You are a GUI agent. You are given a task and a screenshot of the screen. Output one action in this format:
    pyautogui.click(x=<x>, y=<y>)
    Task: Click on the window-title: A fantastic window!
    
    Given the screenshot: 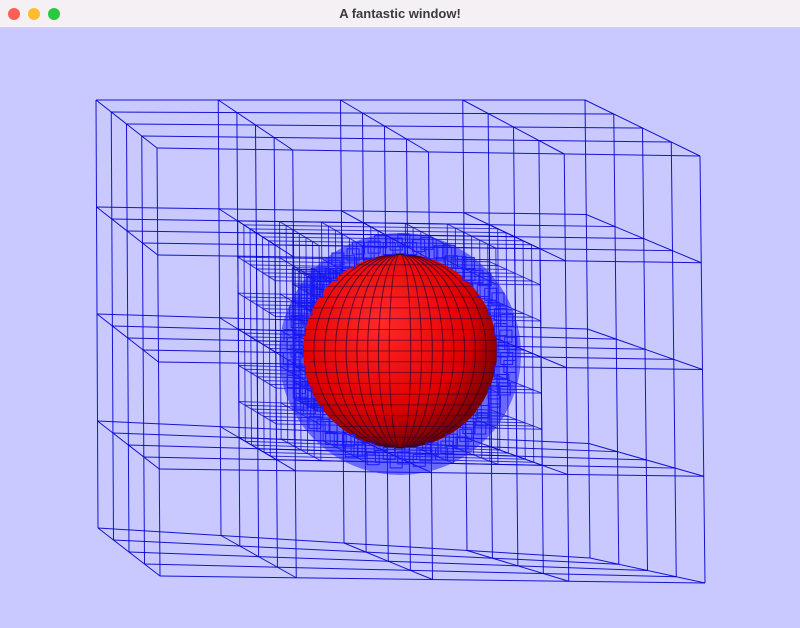 What is the action you would take?
    pyautogui.click(x=400, y=13)
    